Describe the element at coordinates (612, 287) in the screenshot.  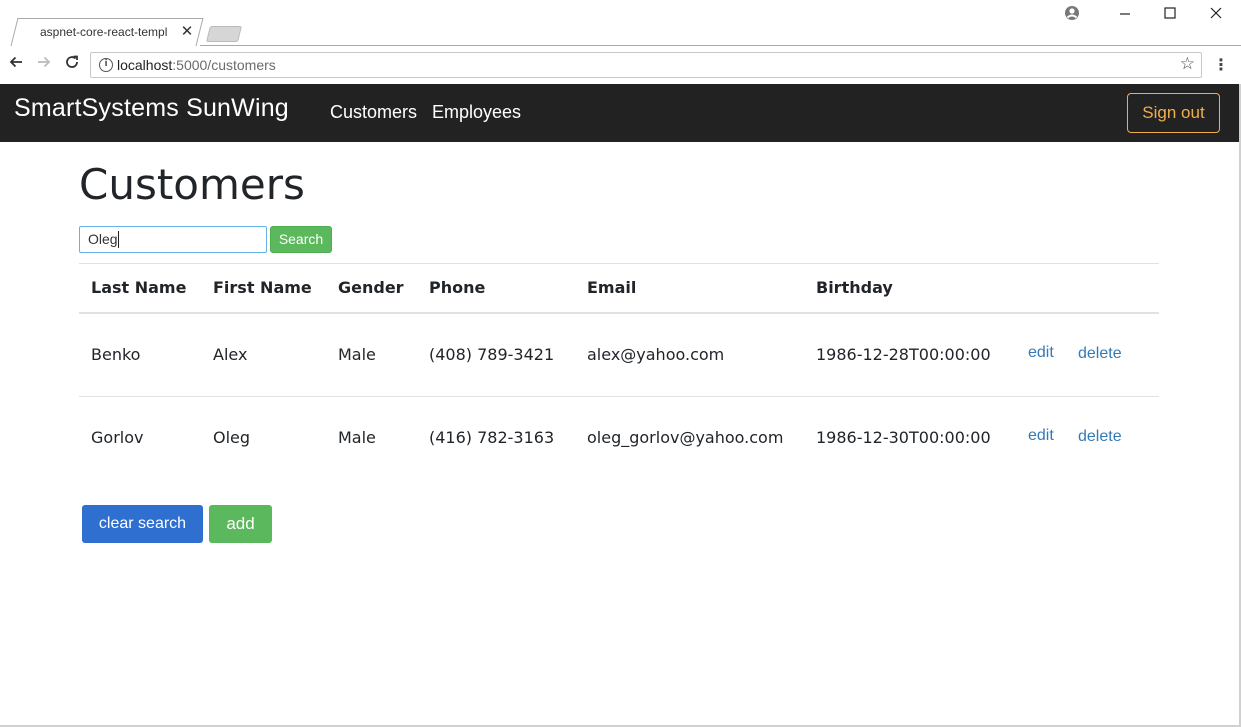
I see `column-header-email: Email` at that location.